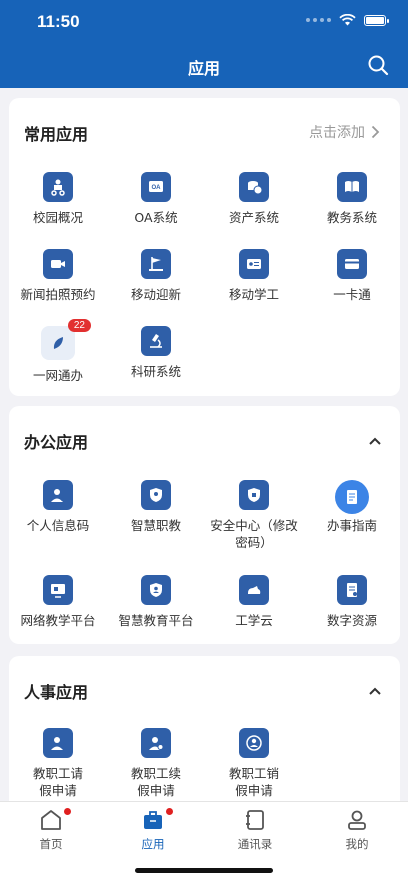 This screenshot has width=408, height=884. Describe the element at coordinates (352, 590) in the screenshot. I see `document-icon` at that location.